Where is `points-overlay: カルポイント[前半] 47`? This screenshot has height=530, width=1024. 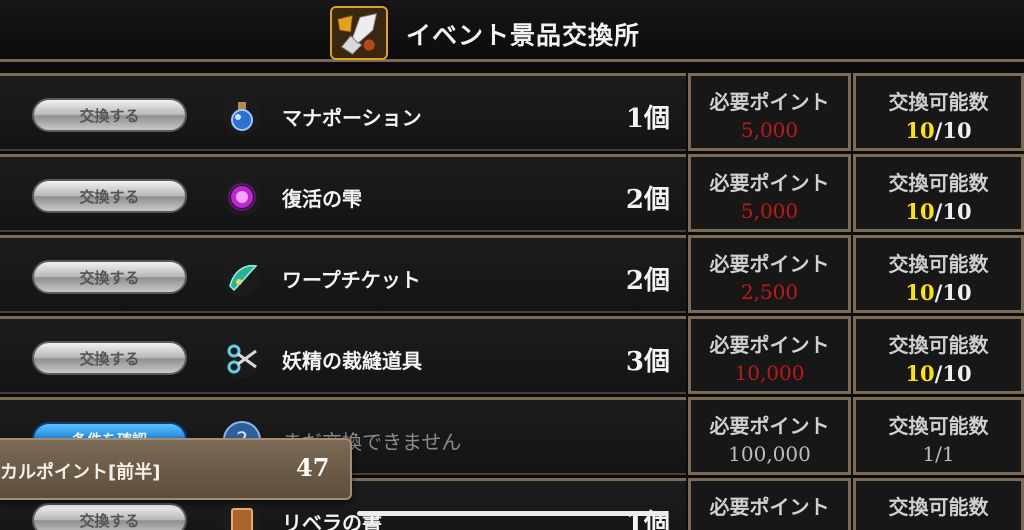
points-overlay: カルポイント[前半] 47 is located at coordinates (176, 469).